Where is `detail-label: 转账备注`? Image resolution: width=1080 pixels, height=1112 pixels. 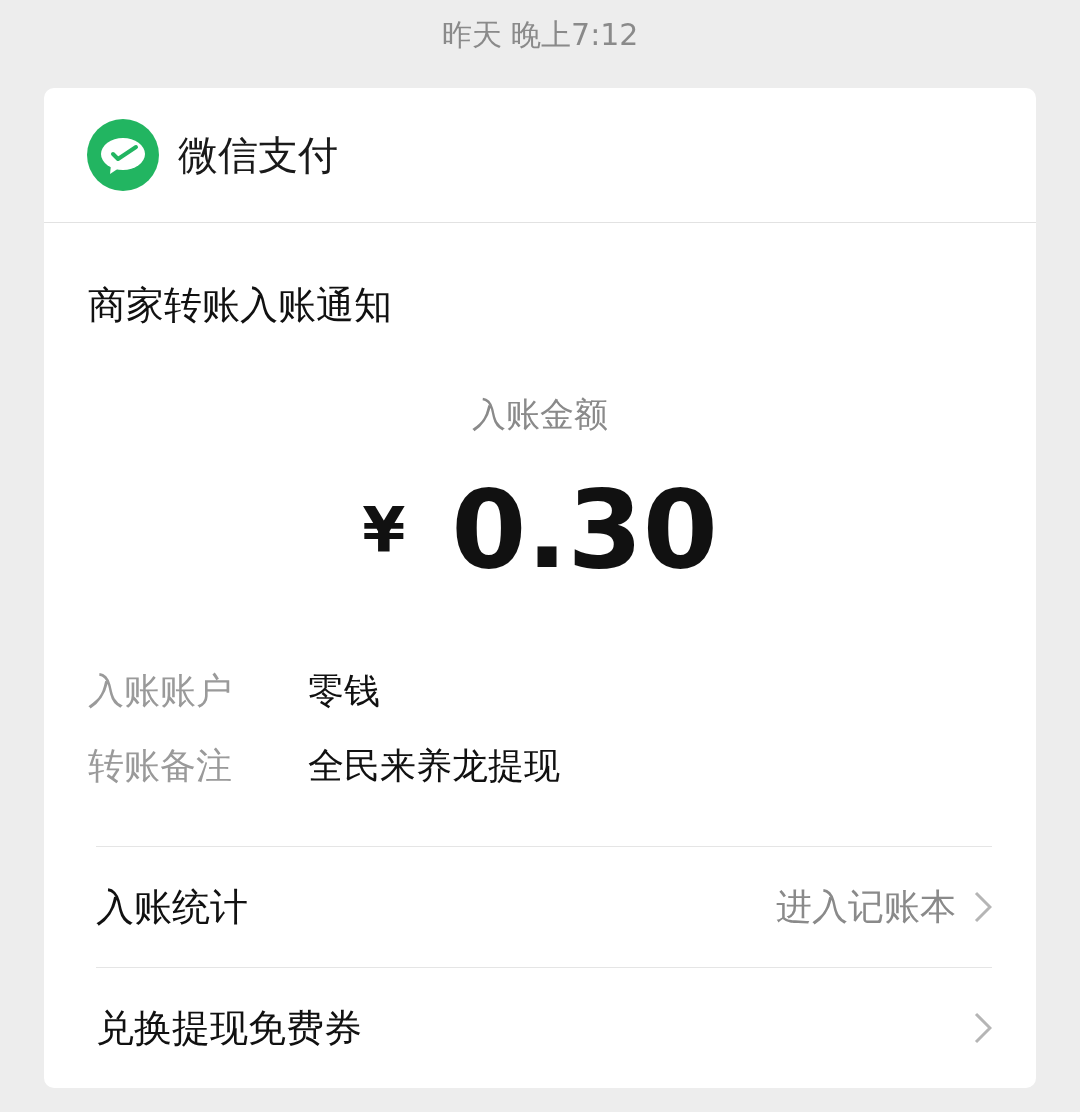
detail-label: 转账备注 is located at coordinates (160, 766).